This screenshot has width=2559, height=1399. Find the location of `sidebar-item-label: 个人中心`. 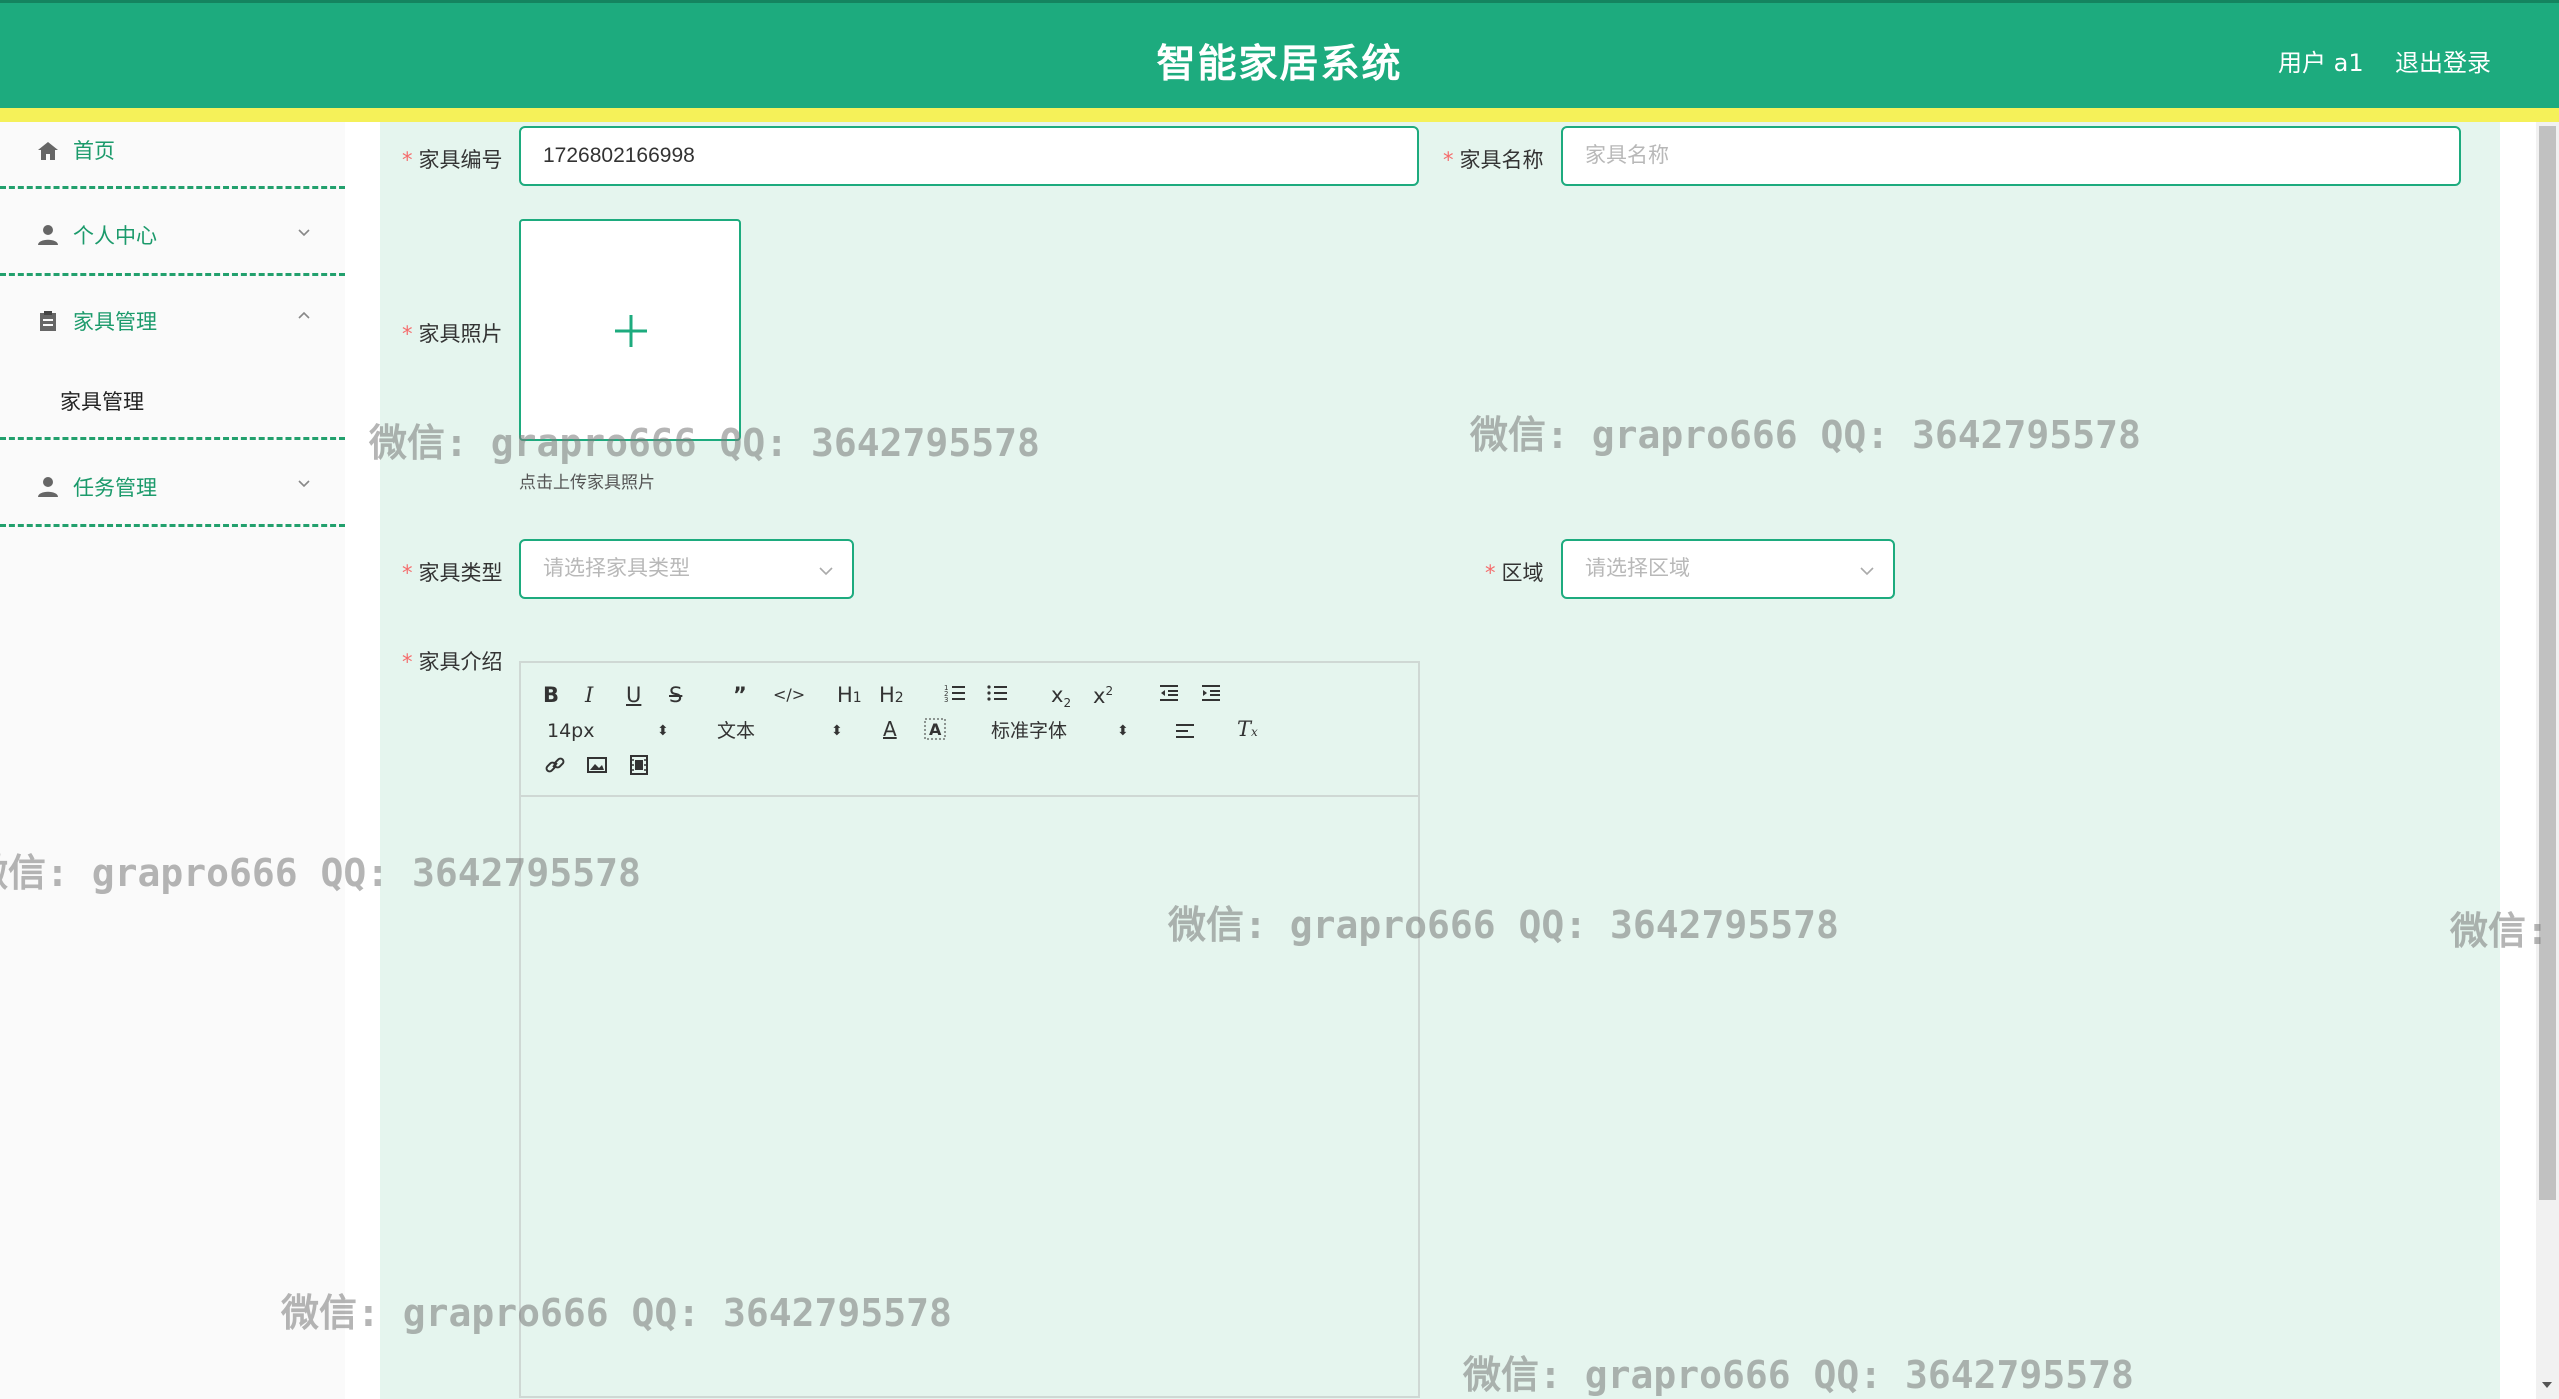

sidebar-item-label: 个人中心 is located at coordinates (115, 236).